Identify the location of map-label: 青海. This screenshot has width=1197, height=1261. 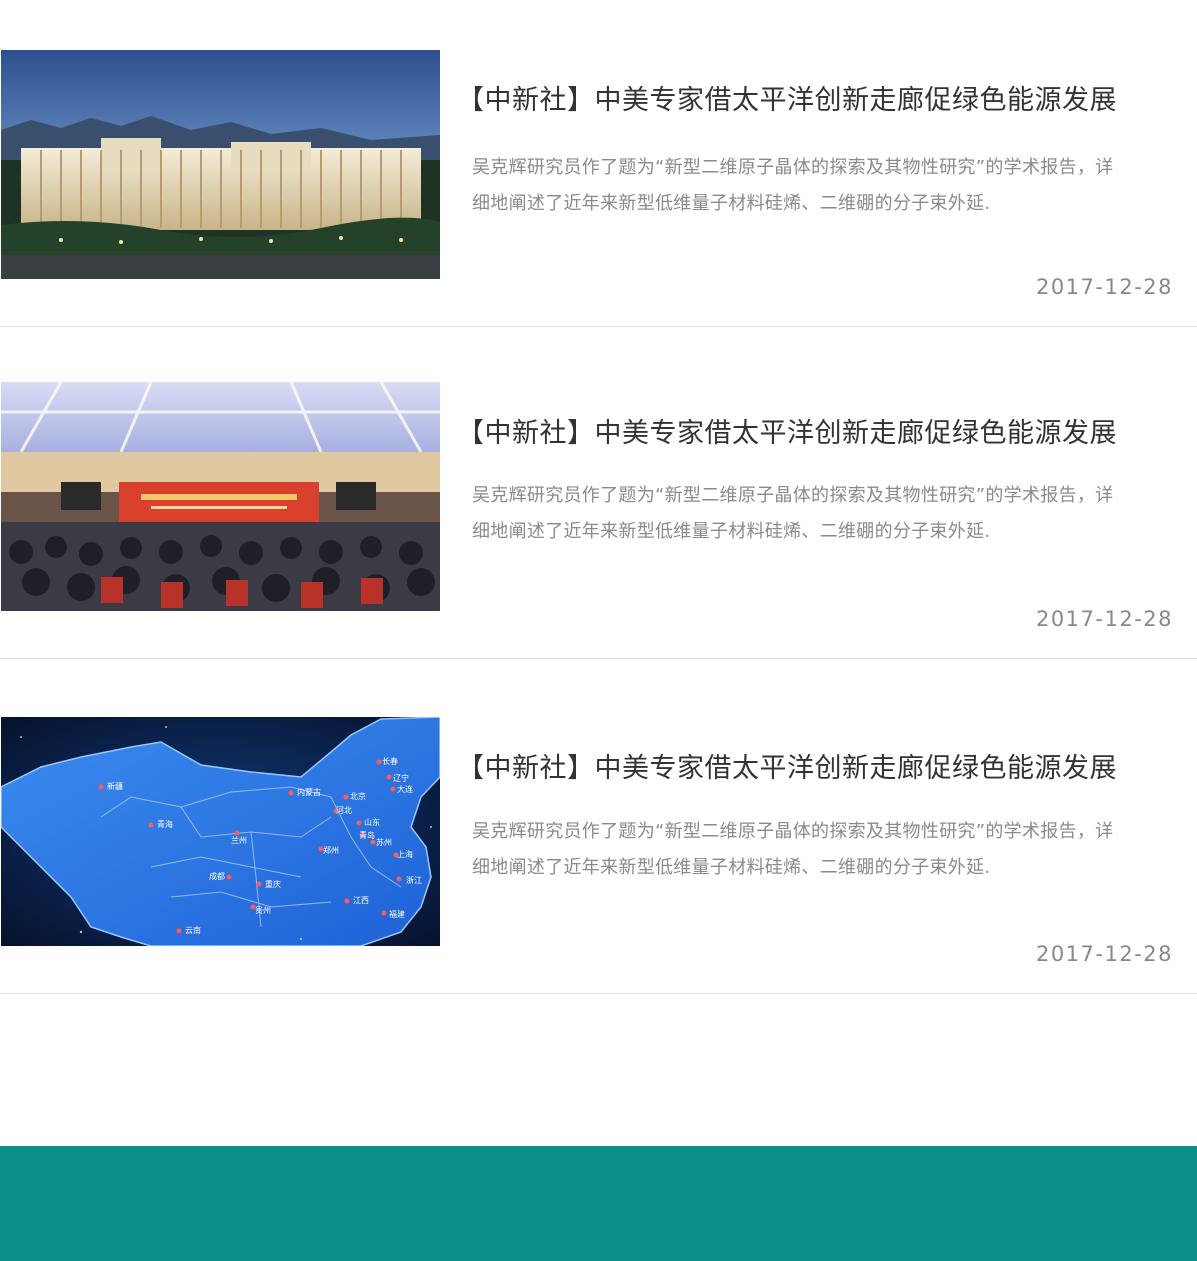
(165, 824).